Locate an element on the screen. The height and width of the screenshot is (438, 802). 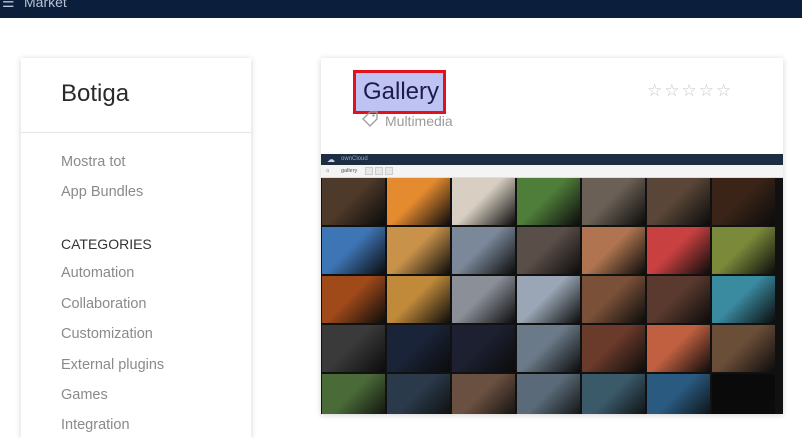
screenshot-toolbar: ⌂ gallery is located at coordinates (552, 171).